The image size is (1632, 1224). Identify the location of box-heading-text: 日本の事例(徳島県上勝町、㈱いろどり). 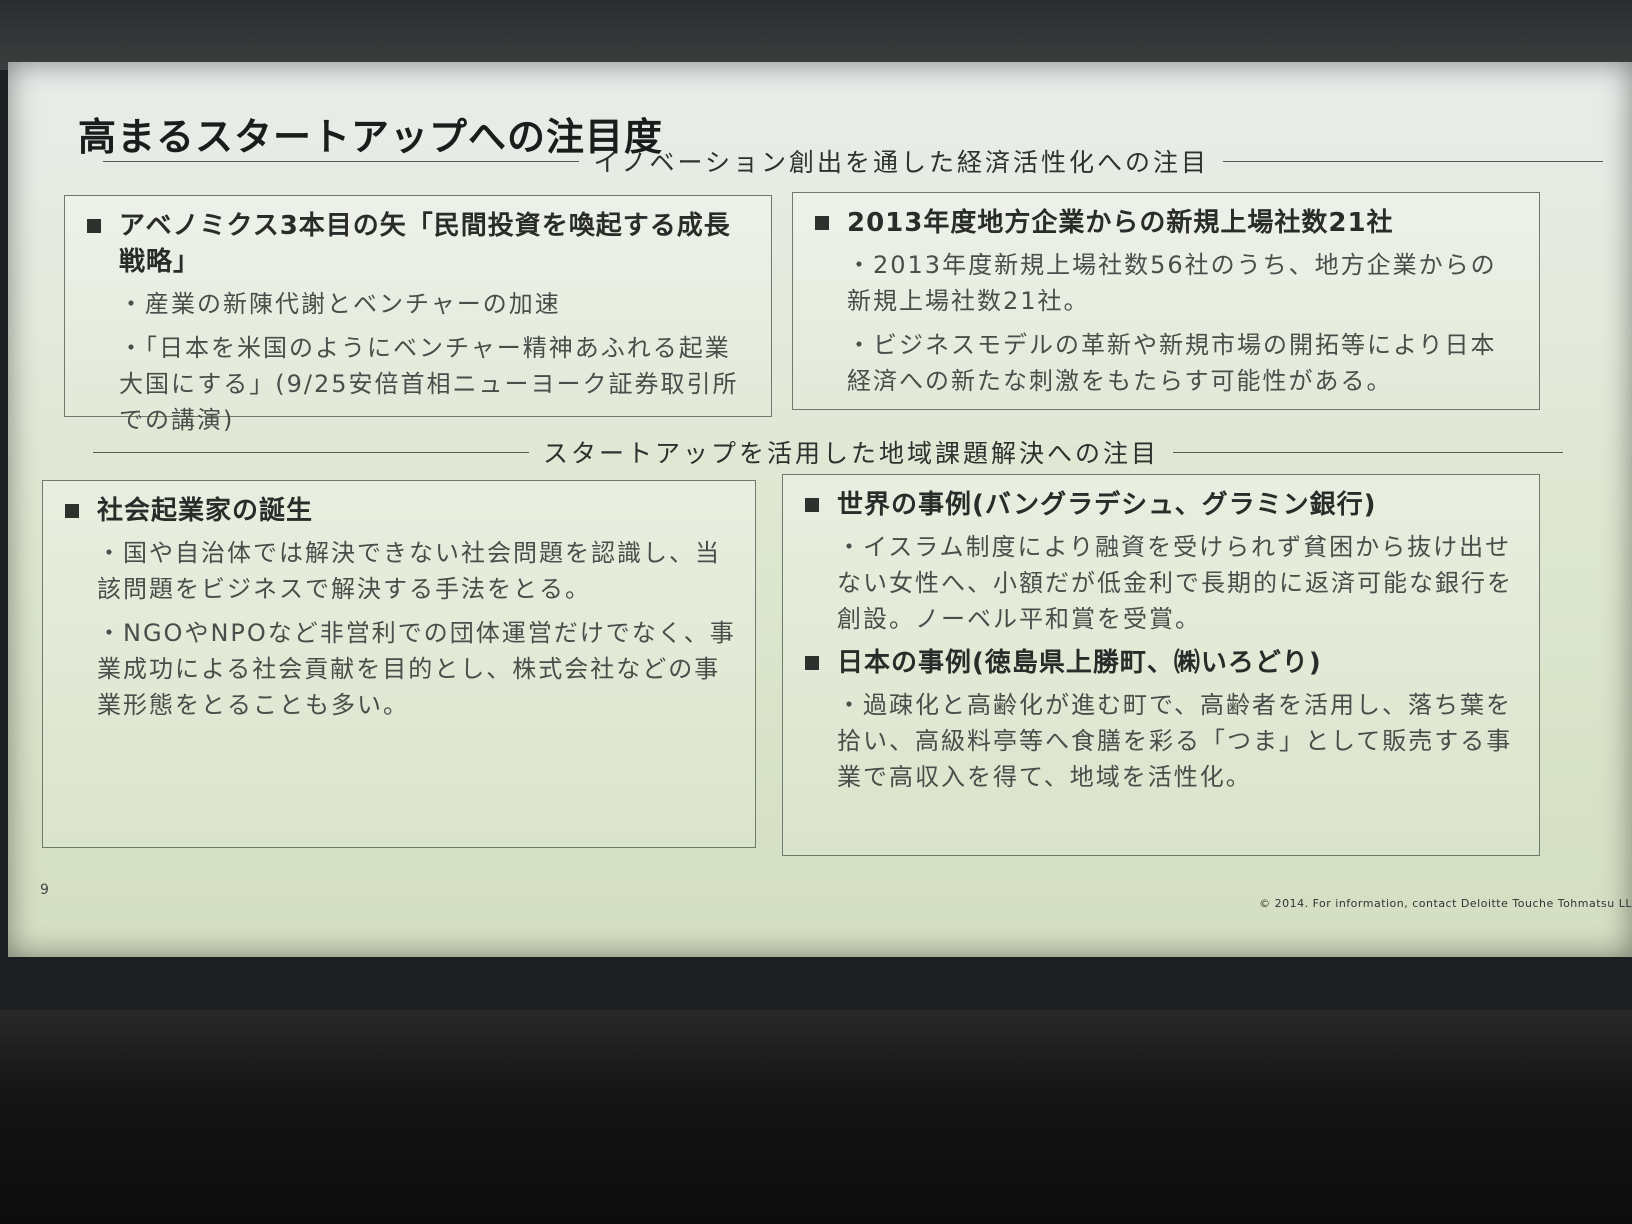
(1079, 663).